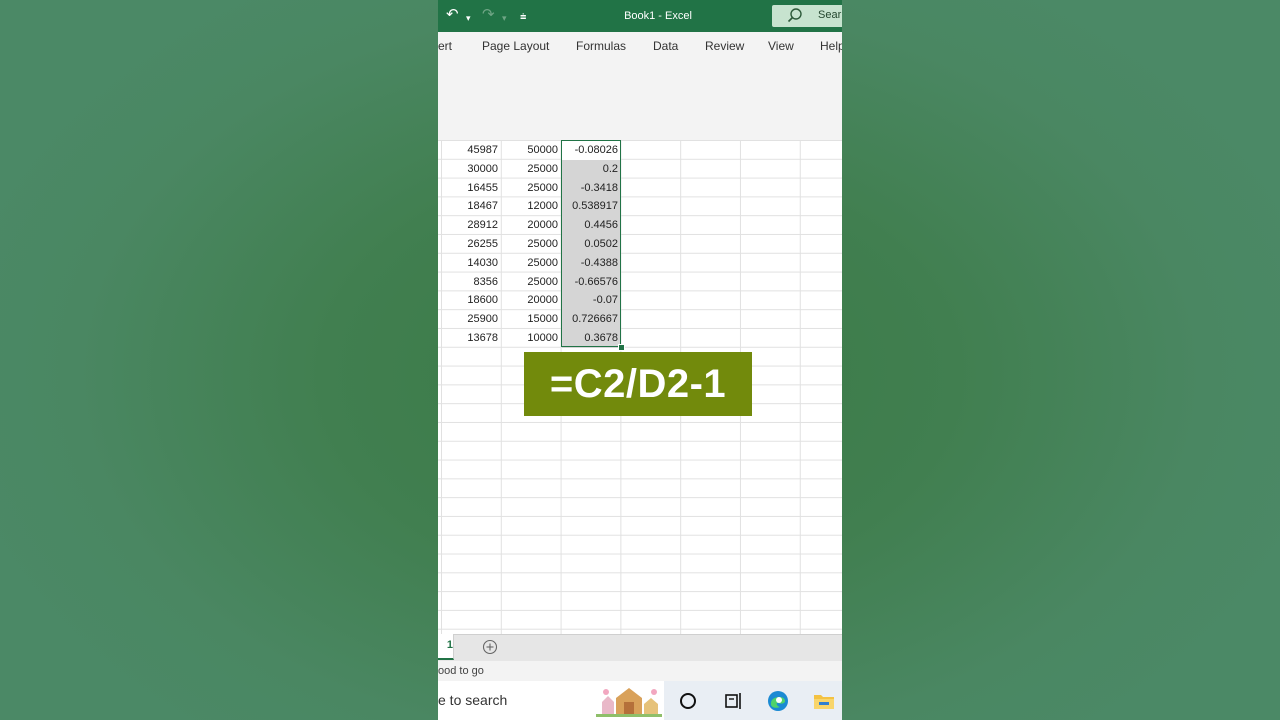  I want to click on tab-insert: ert, so click(445, 46).